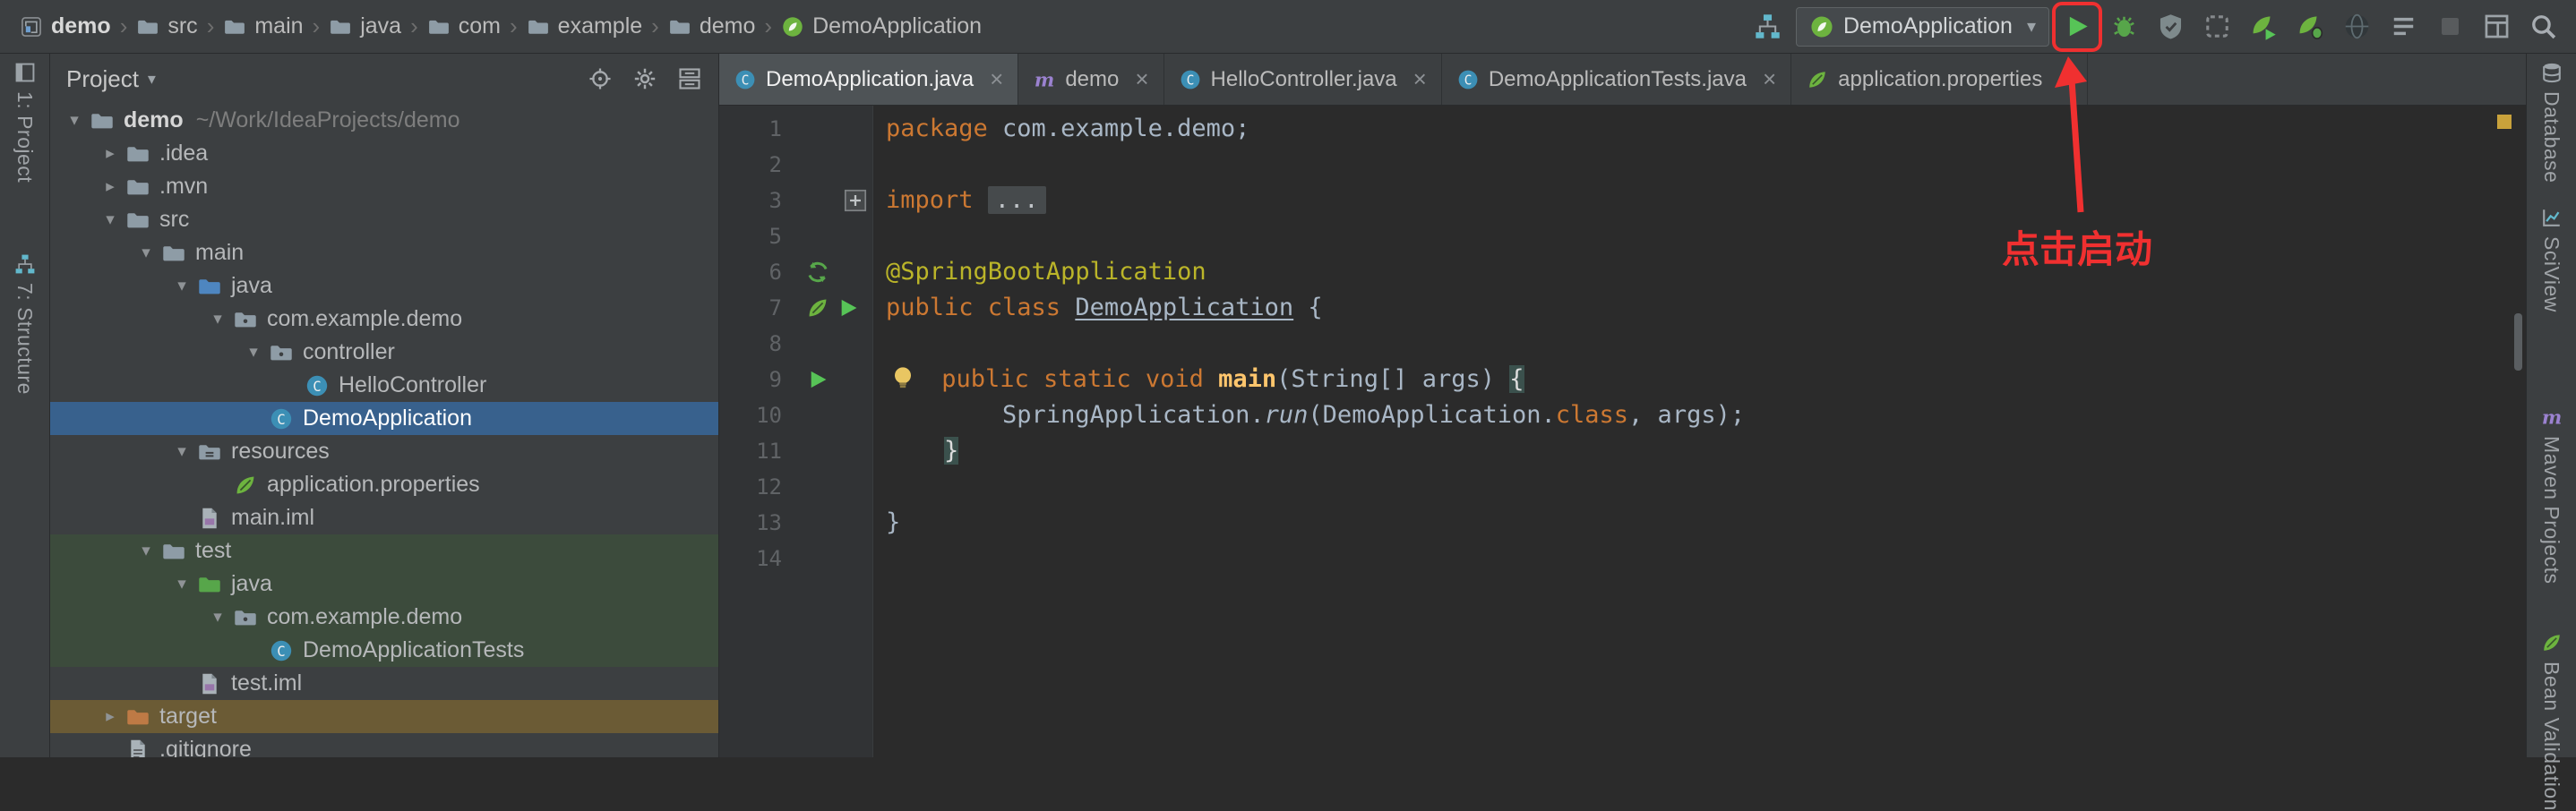 This screenshot has width=2576, height=811. What do you see at coordinates (758, 129) in the screenshot?
I see `line-number: 1` at bounding box center [758, 129].